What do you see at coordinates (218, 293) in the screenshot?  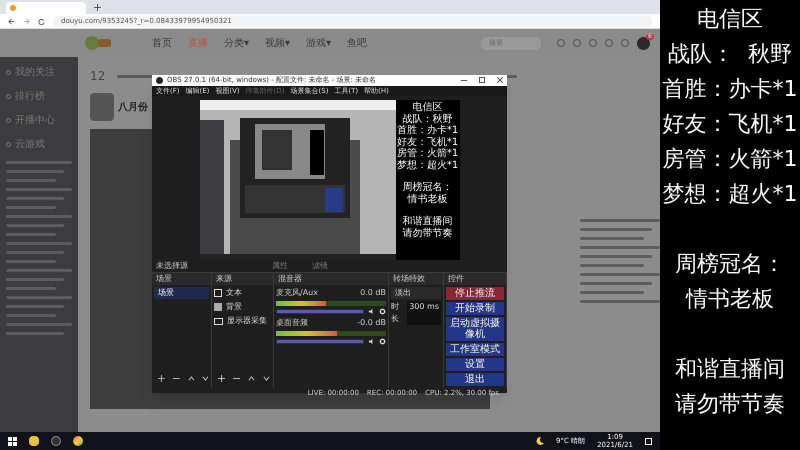 I see `text-icon` at bounding box center [218, 293].